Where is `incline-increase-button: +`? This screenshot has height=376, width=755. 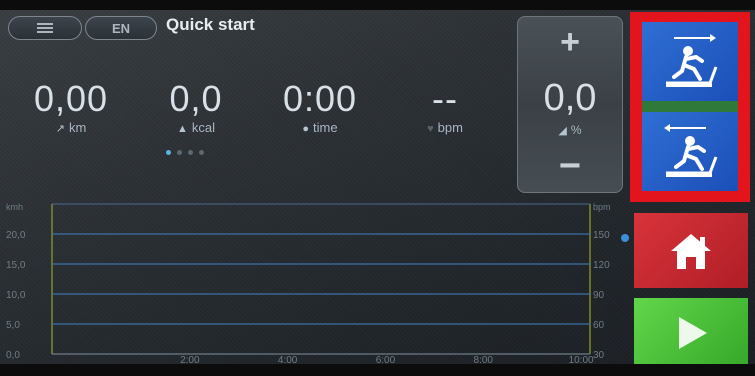
incline-increase-button: + is located at coordinates (570, 42).